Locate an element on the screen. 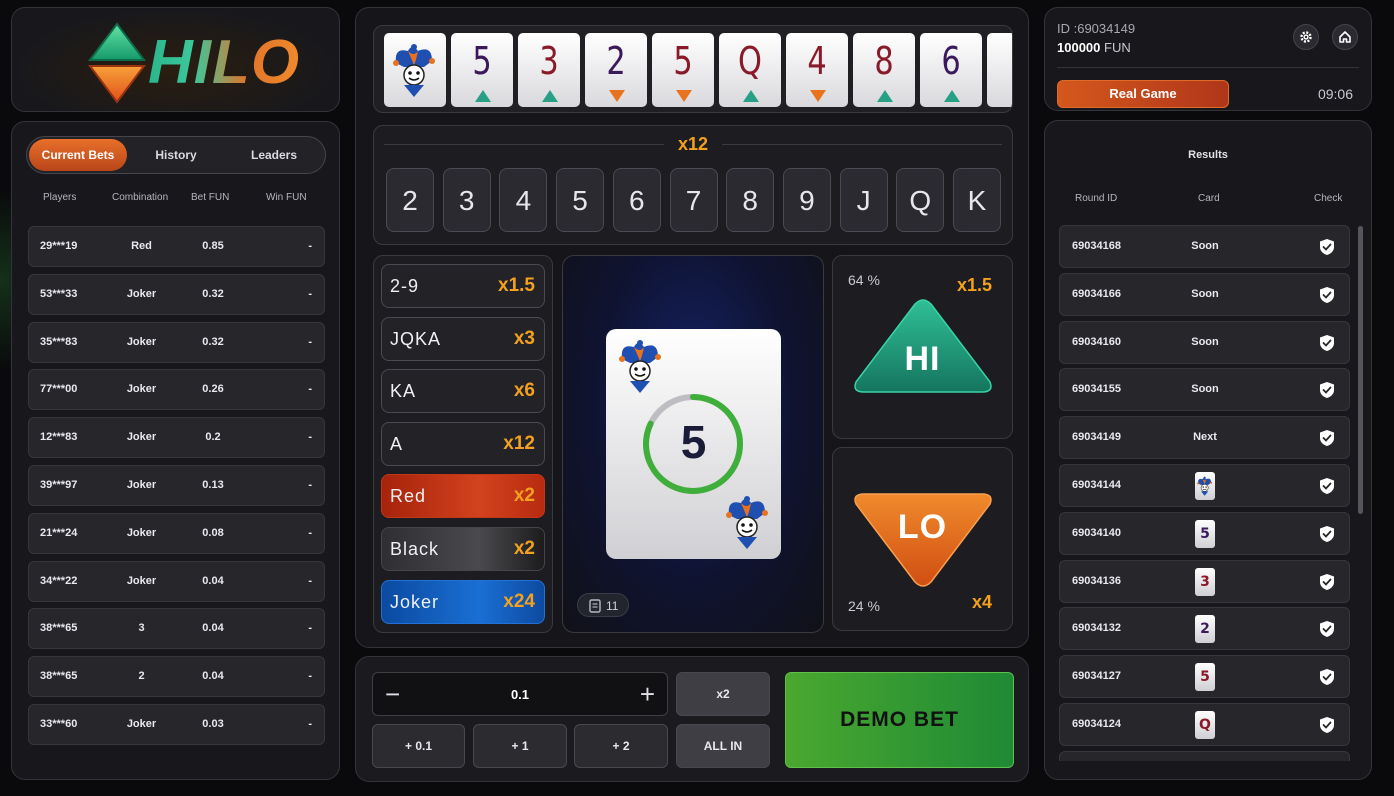 The image size is (1394, 796). result-card: 5 is located at coordinates (1205, 677).